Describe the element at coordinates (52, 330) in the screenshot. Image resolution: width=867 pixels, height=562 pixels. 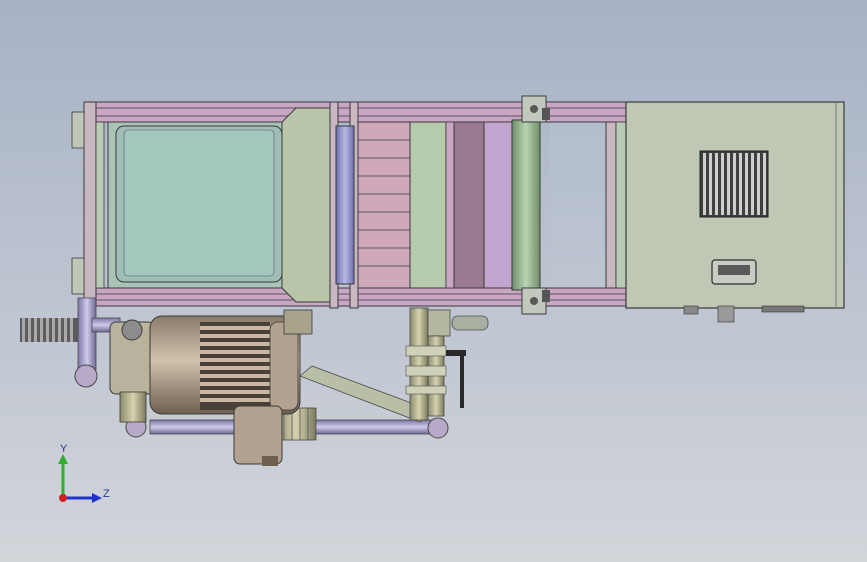
I see `corrugated-hose` at that location.